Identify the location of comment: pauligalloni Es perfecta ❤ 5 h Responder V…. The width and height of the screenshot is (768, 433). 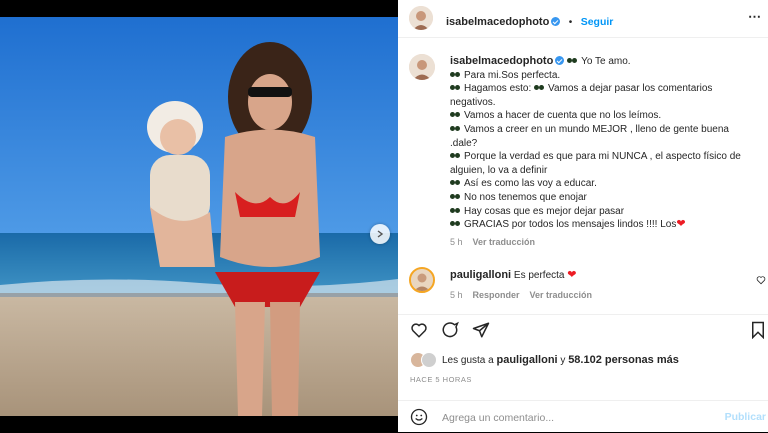
(600, 284).